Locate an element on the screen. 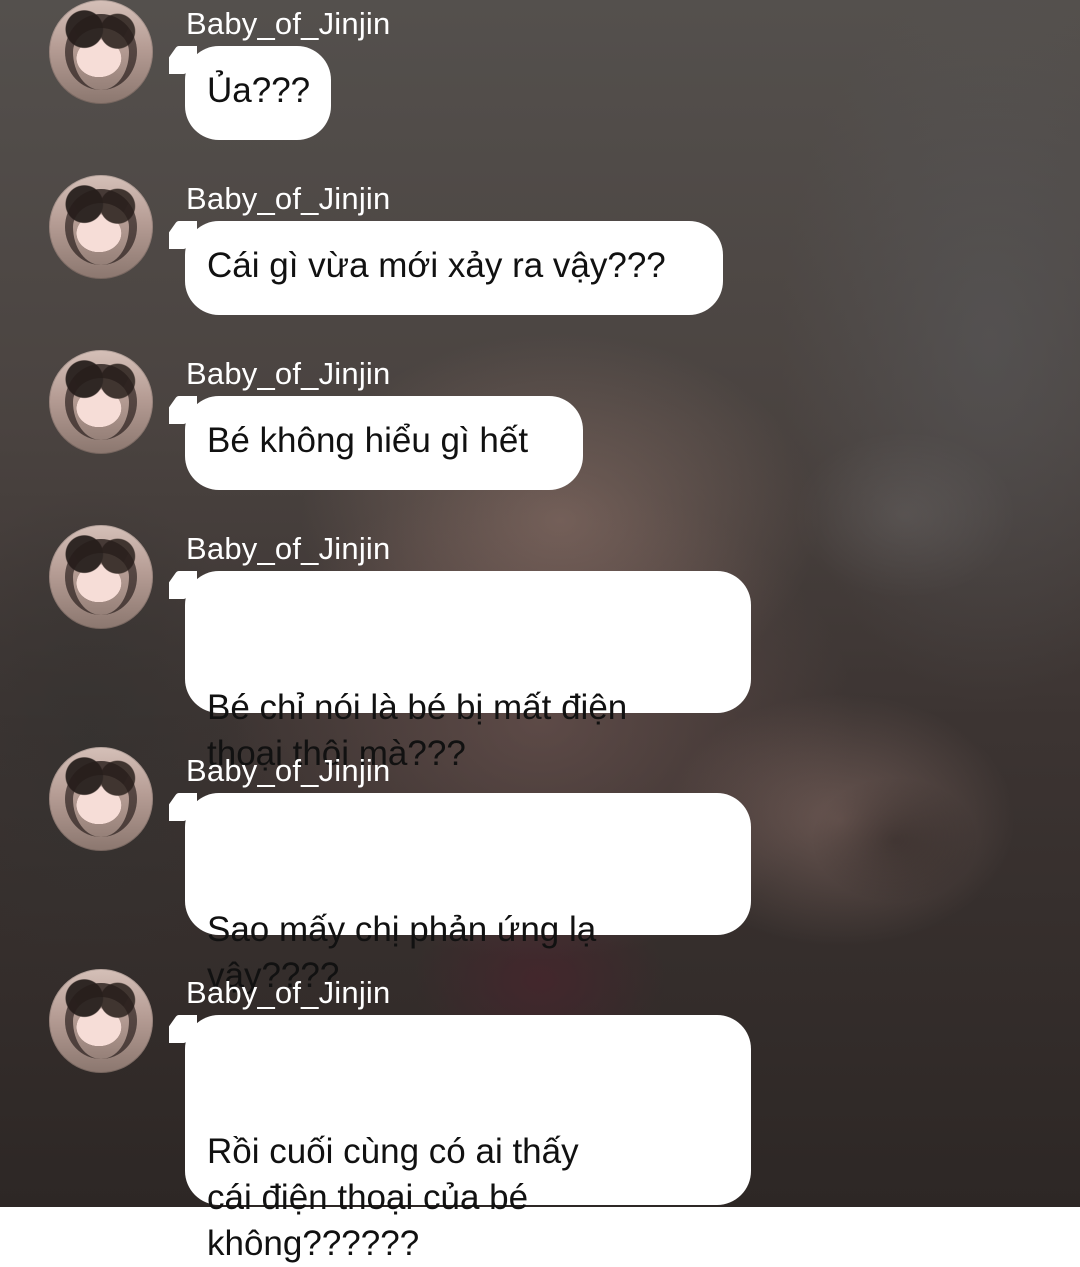 The height and width of the screenshot is (1267, 1080). message-bubble: Sao mấy chị phản ứng lạ vậy???? is located at coordinates (468, 894).